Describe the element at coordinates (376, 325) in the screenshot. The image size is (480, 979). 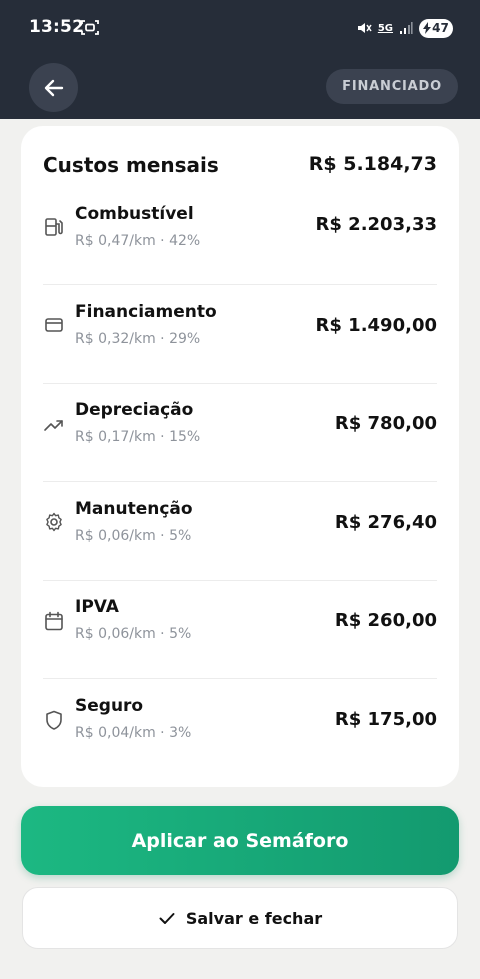
I see `cost-item-amount: R$ 1.490,00` at that location.